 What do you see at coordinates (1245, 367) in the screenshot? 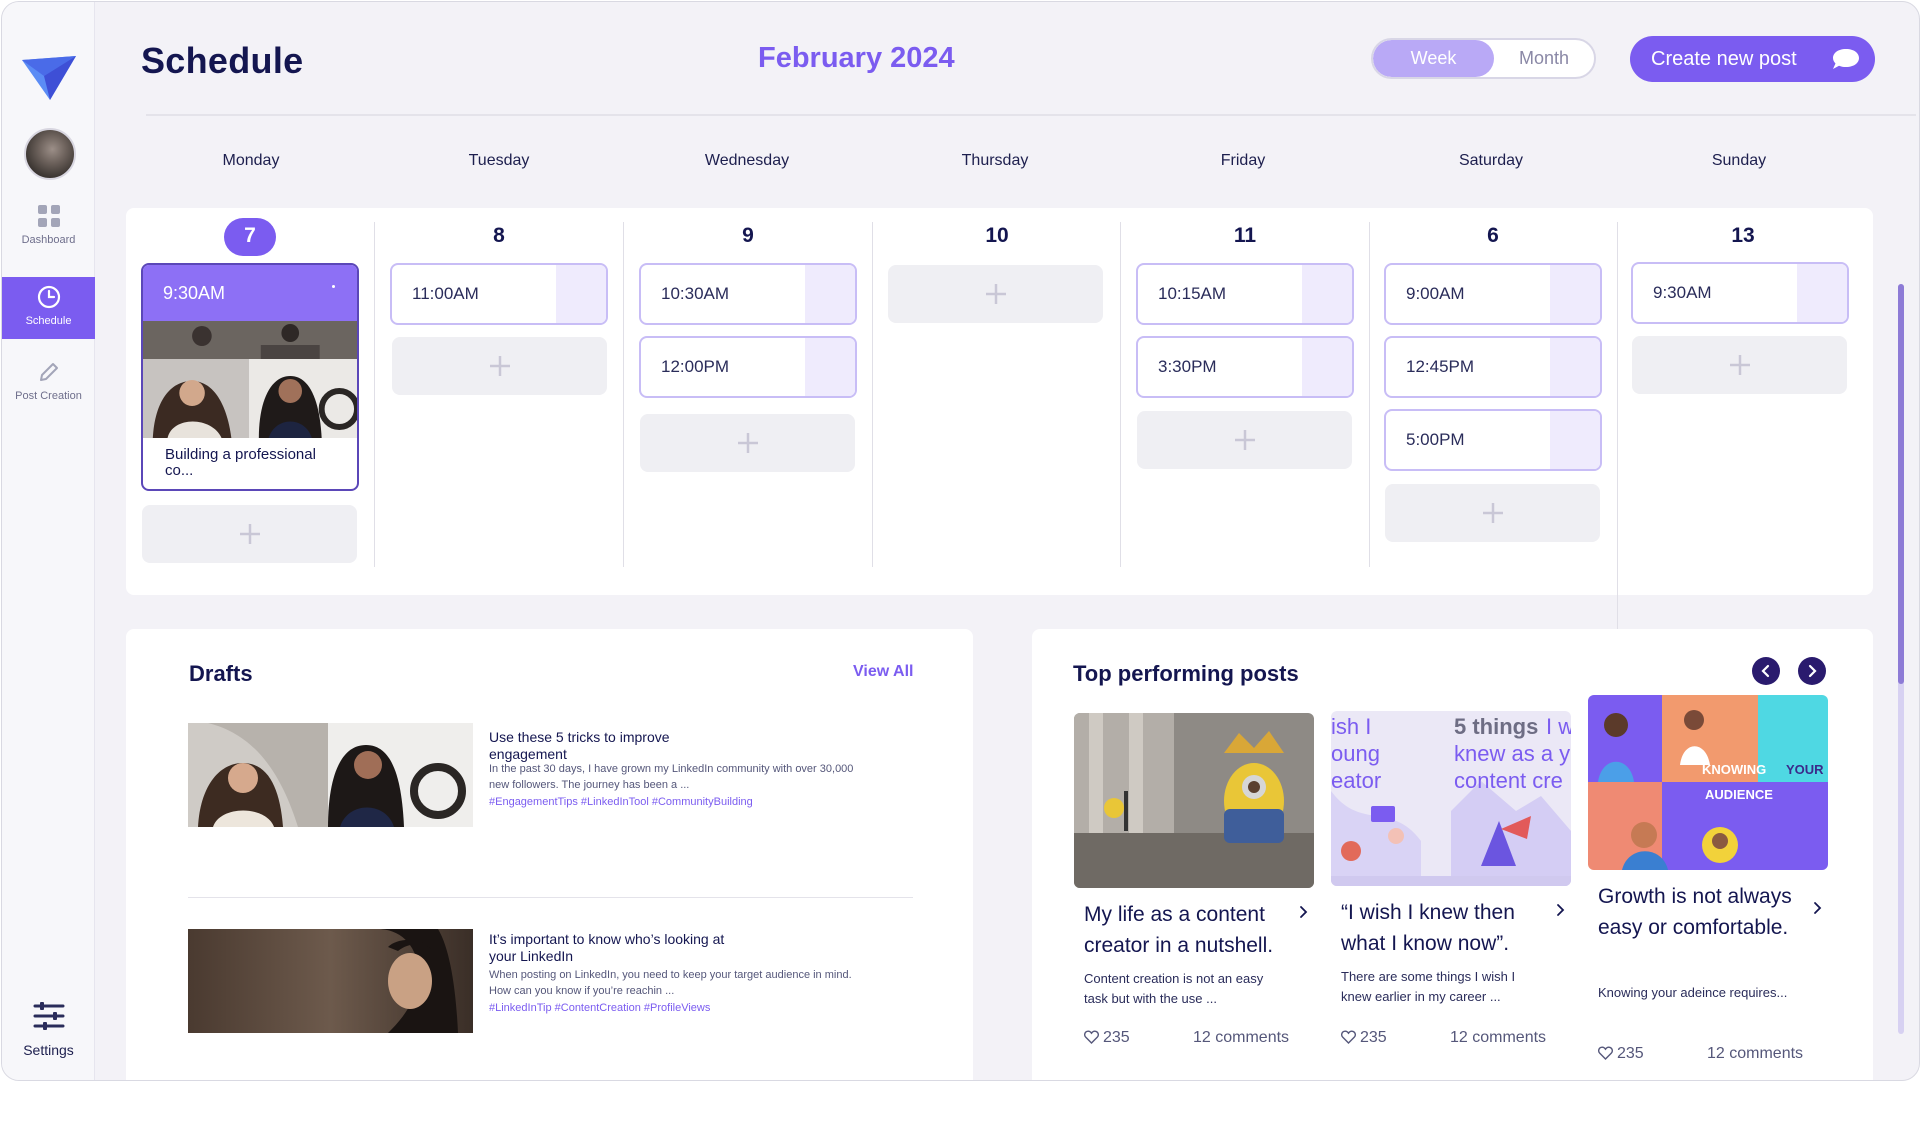
I see `scheduled-slot: 3:30PM` at bounding box center [1245, 367].